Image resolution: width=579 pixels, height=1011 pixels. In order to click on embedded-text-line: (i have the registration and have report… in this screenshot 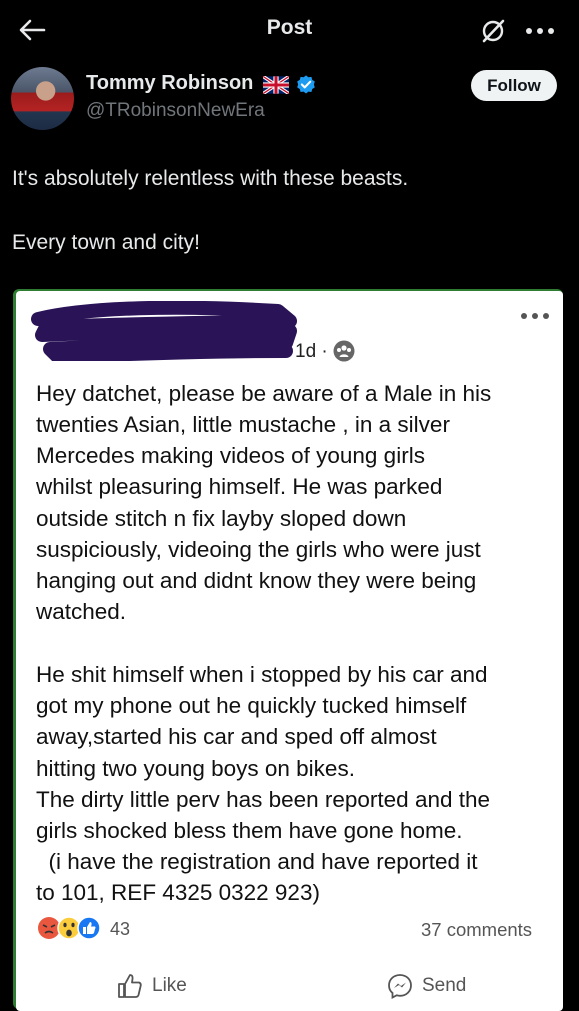, I will do `click(257, 861)`.